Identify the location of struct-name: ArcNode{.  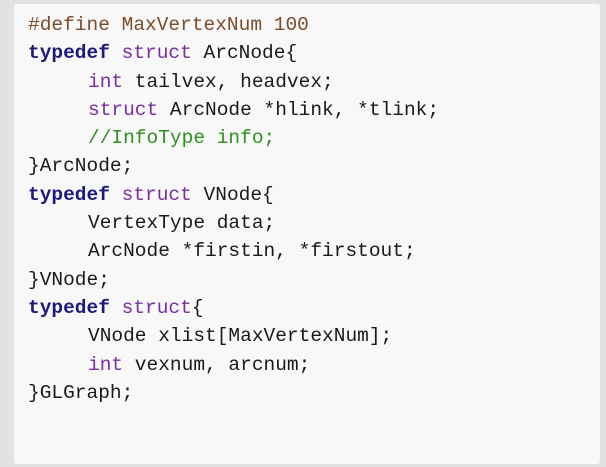
(244, 53).